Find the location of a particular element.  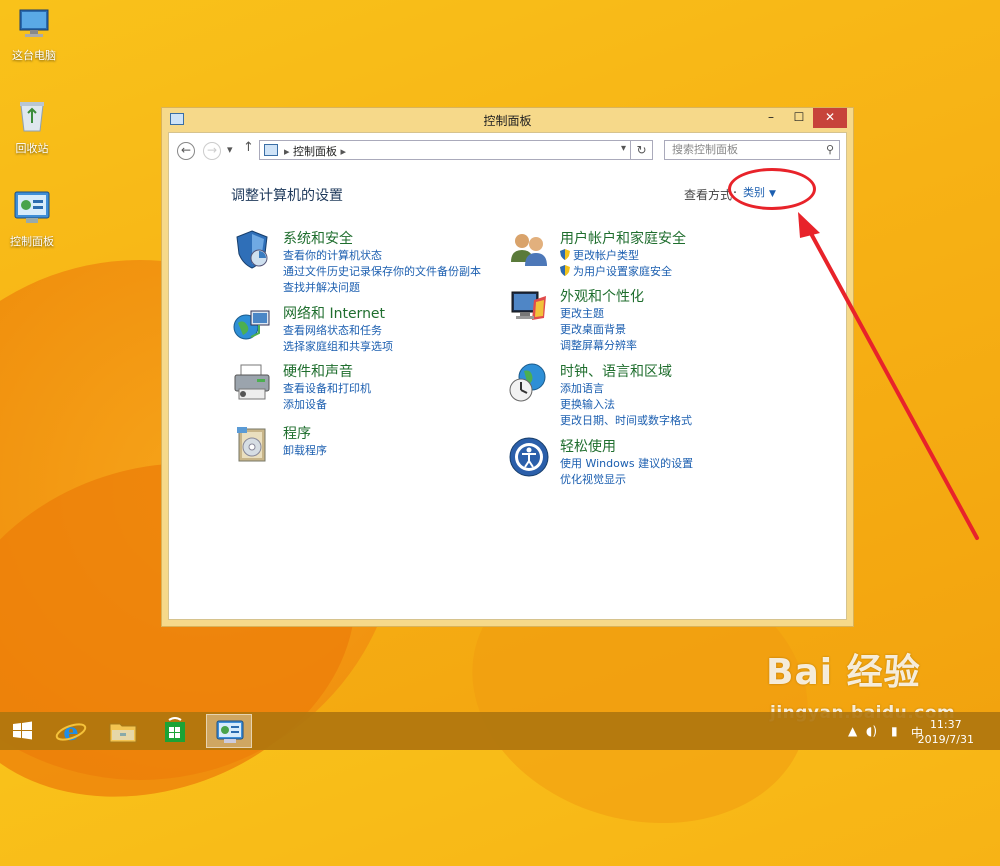

ease-of-access-icon is located at coordinates (529, 457).